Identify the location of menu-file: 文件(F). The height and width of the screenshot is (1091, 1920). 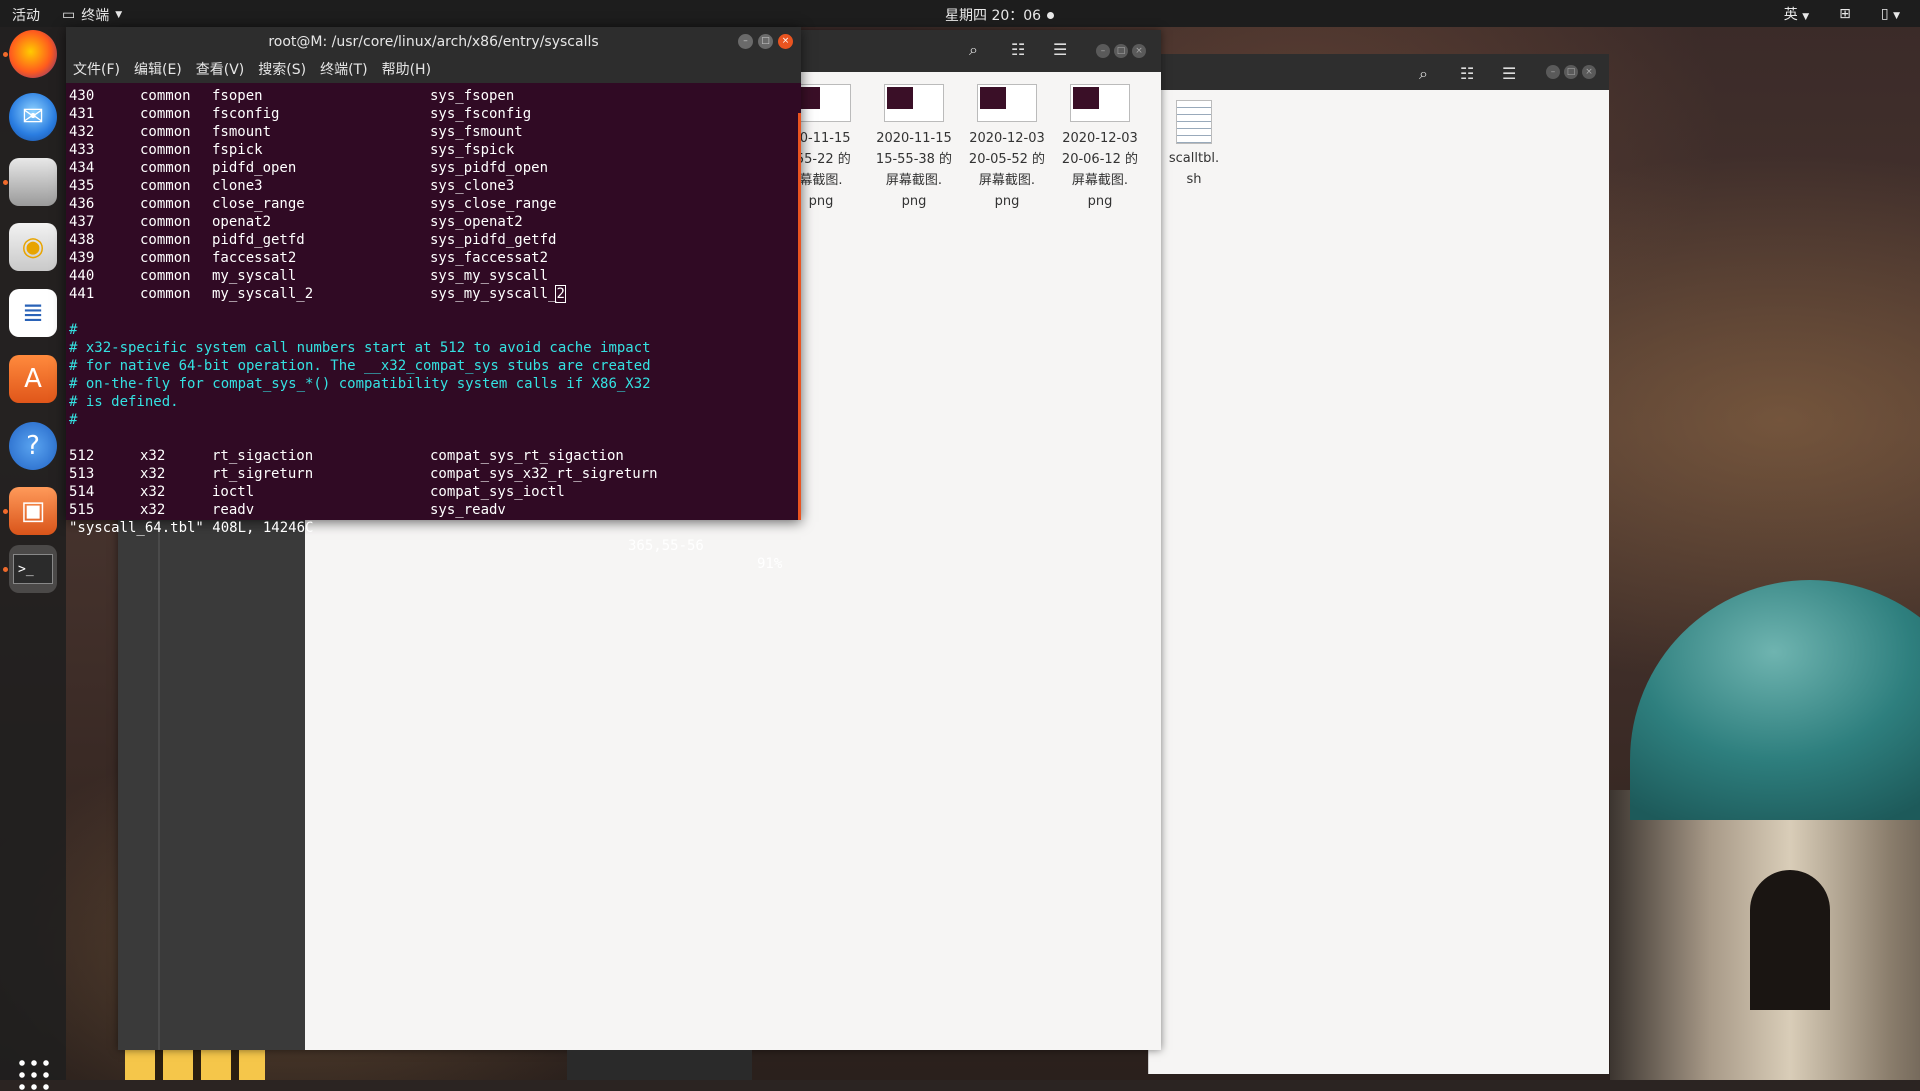
(96, 70).